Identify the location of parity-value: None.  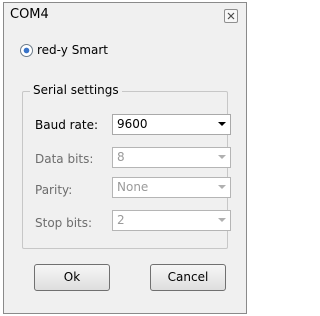
(133, 187).